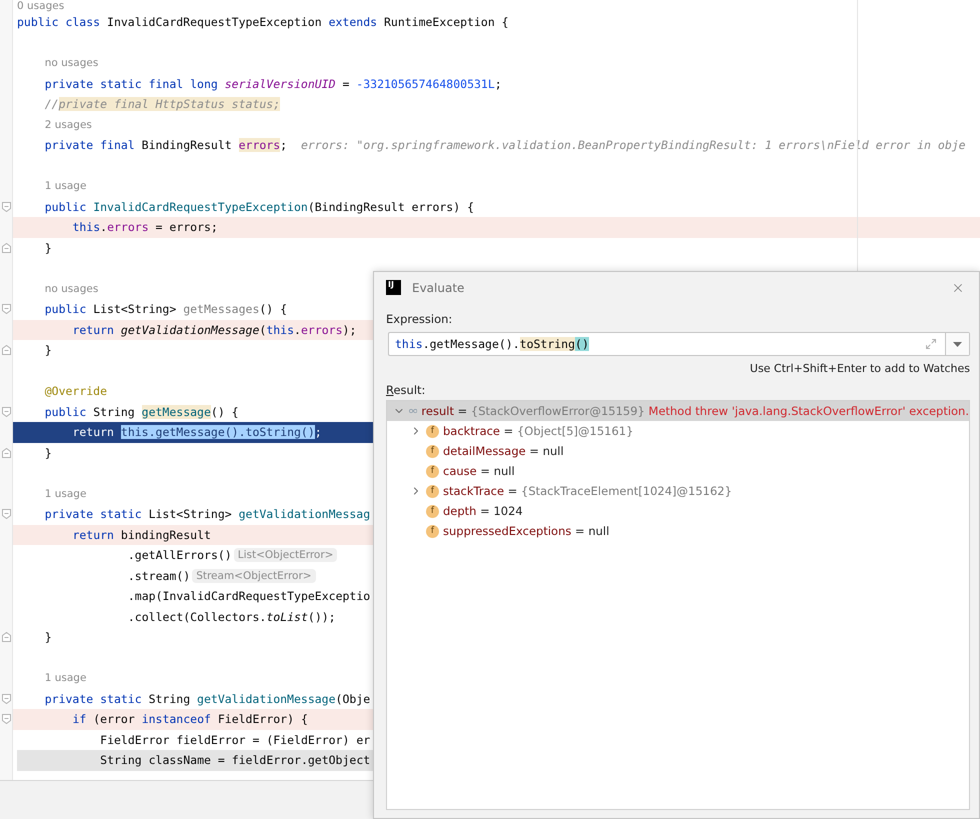 The width and height of the screenshot is (980, 819). I want to click on code-text: .getAllErrors(), so click(180, 555).